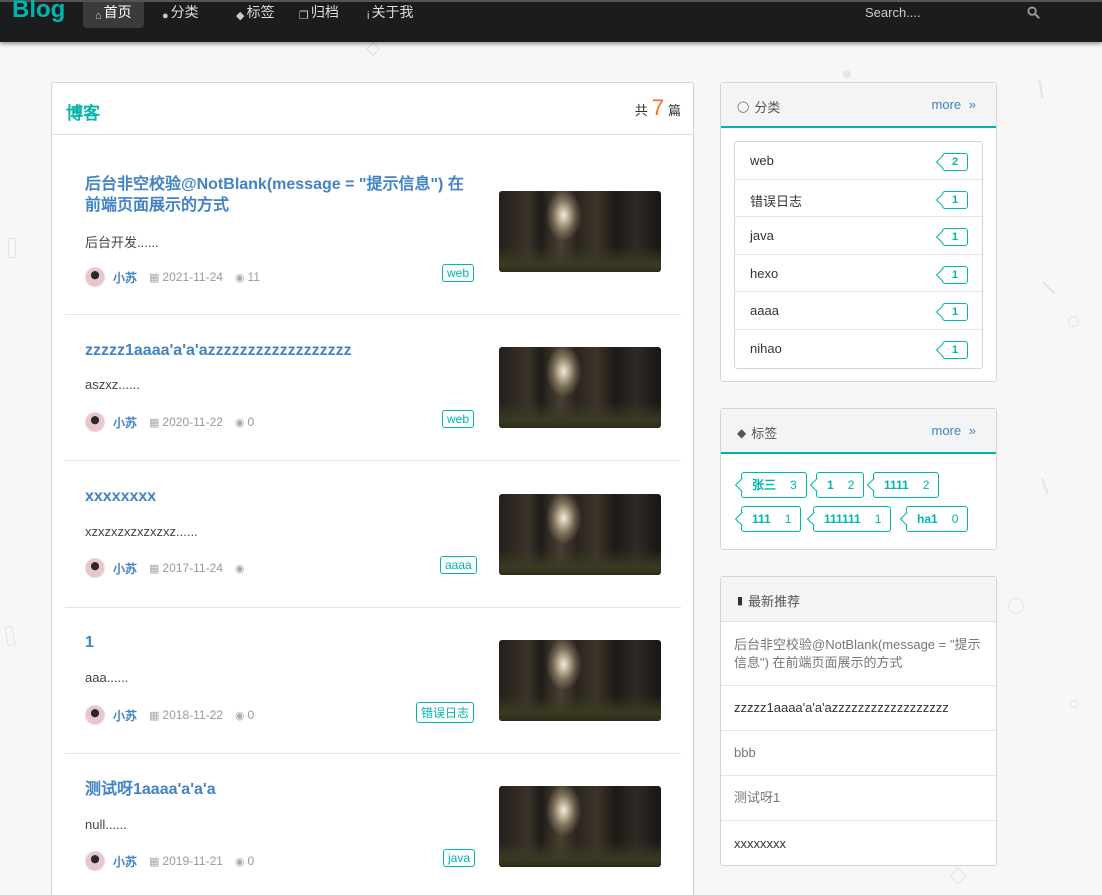 The image size is (1102, 895). Describe the element at coordinates (858, 199) in the screenshot. I see `category-item: 错误日志 1` at that location.